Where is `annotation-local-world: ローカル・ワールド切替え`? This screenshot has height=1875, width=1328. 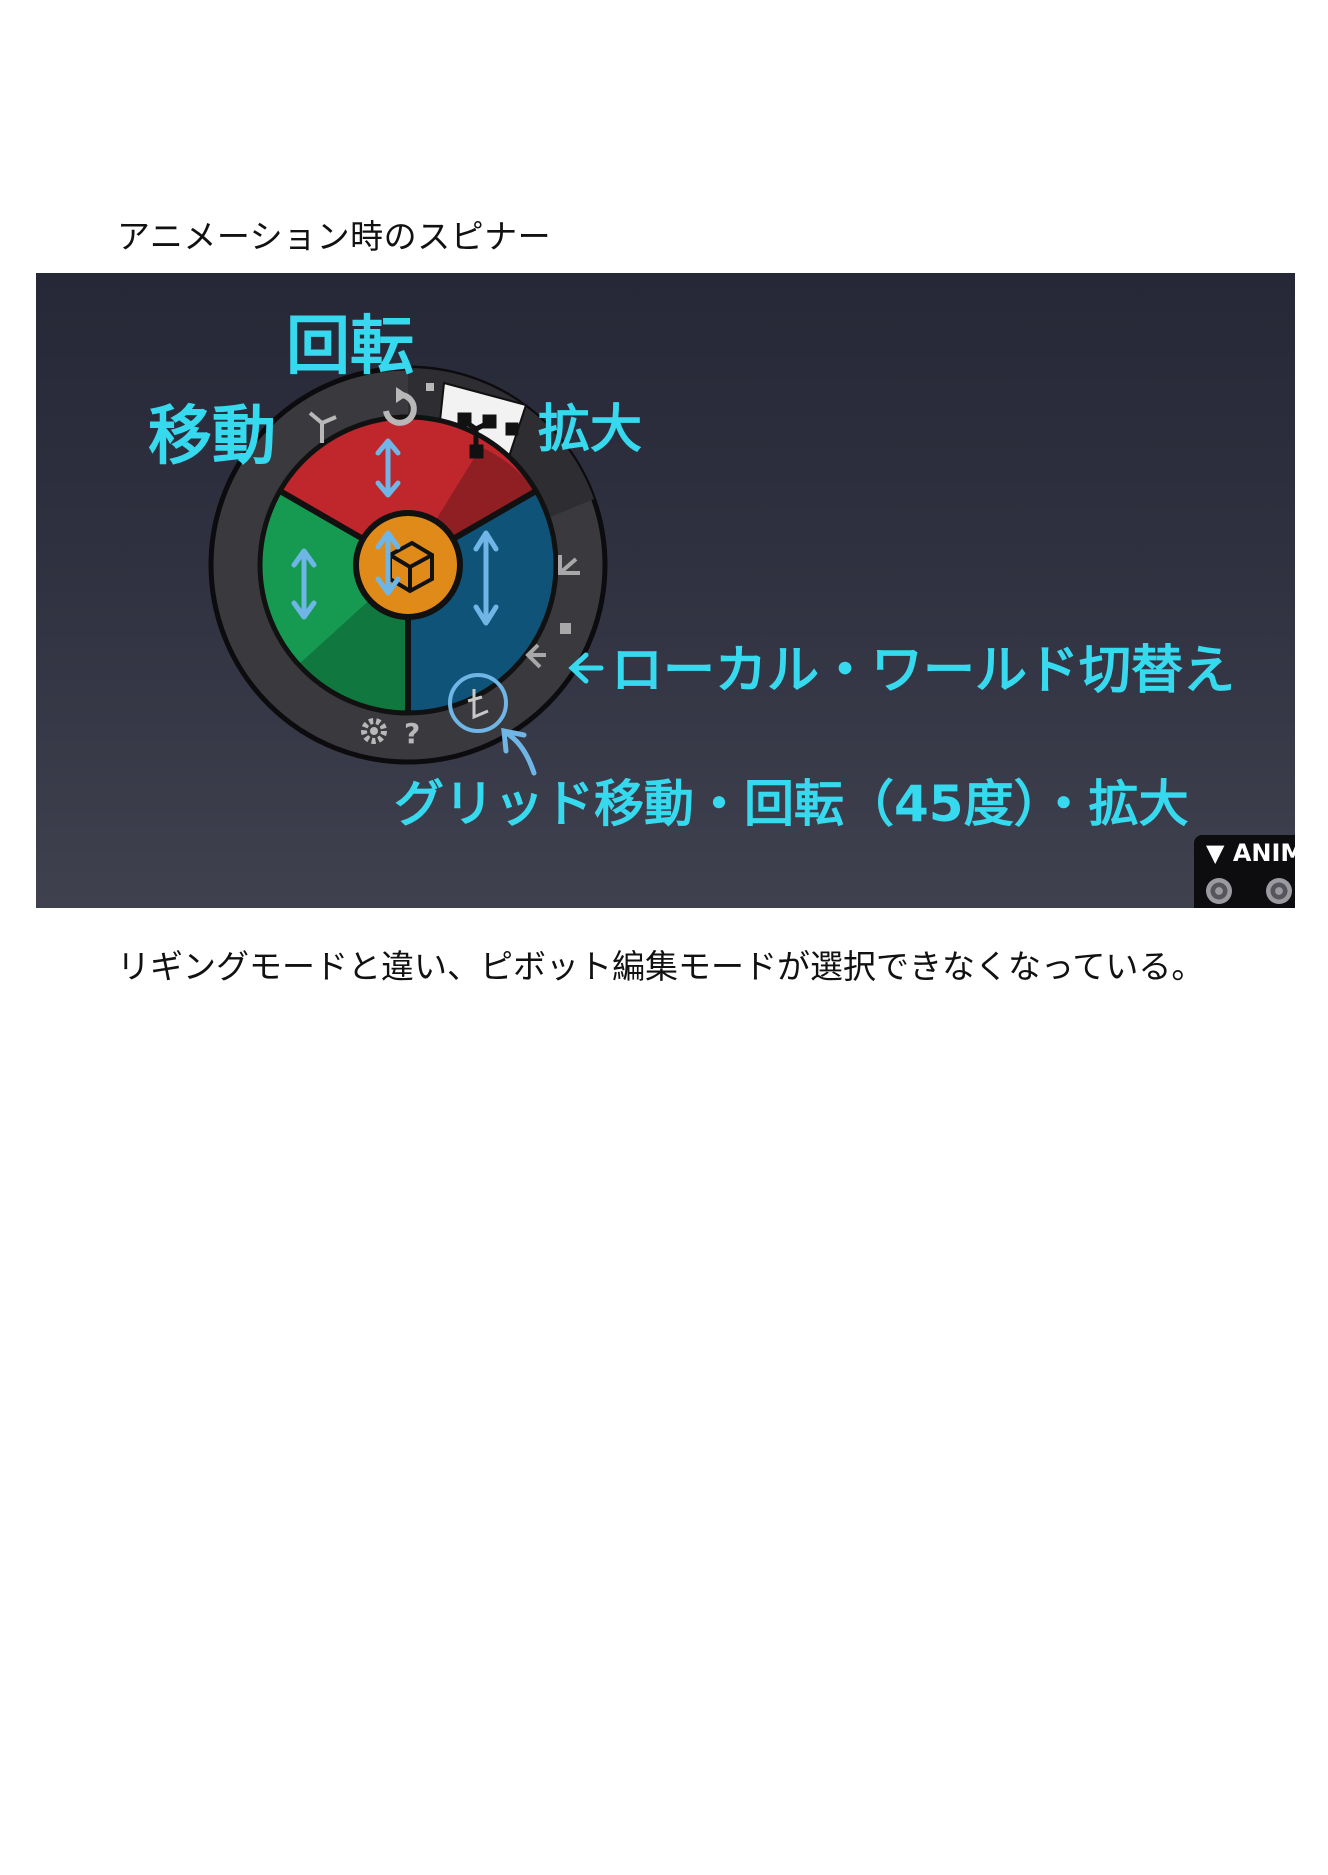 annotation-local-world: ローカル・ワールド切替え is located at coordinates (923, 671).